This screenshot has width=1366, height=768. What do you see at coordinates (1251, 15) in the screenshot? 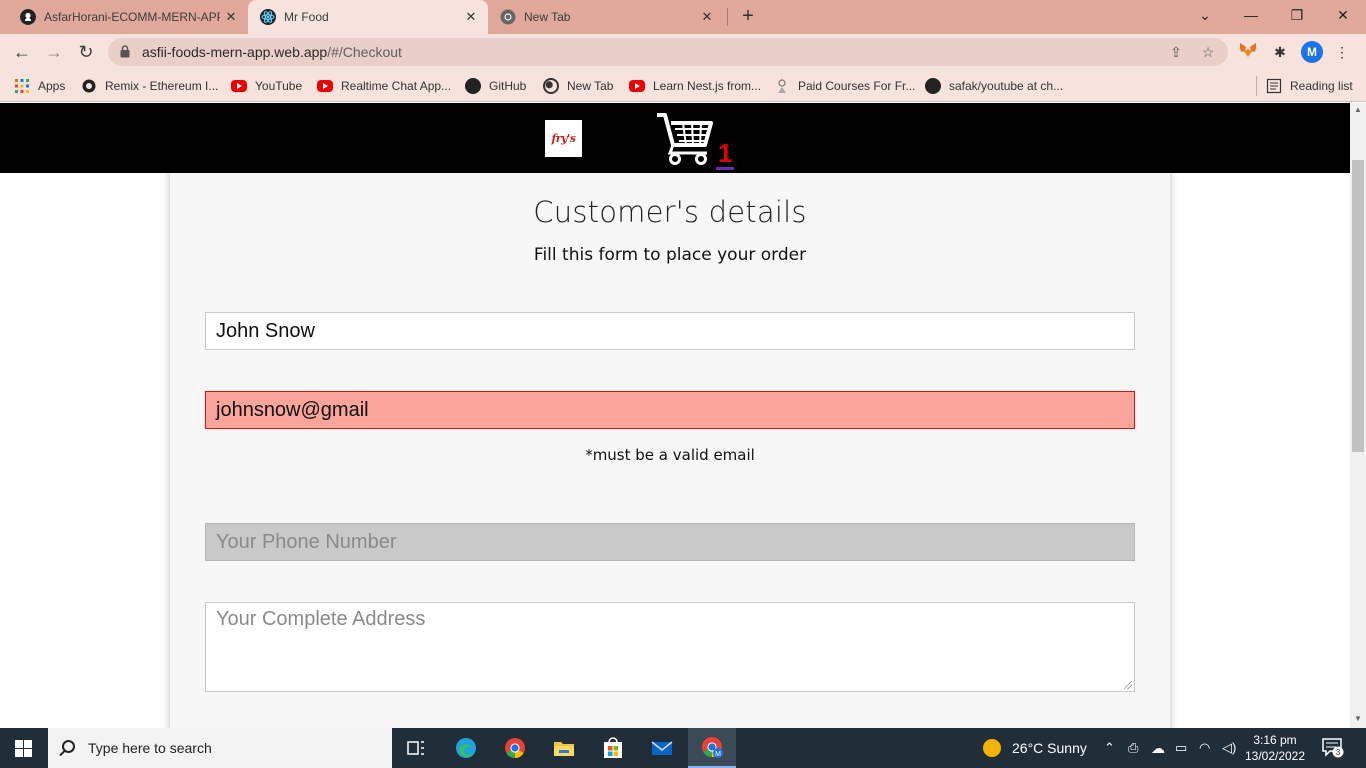
I see `minimize-button: —` at bounding box center [1251, 15].